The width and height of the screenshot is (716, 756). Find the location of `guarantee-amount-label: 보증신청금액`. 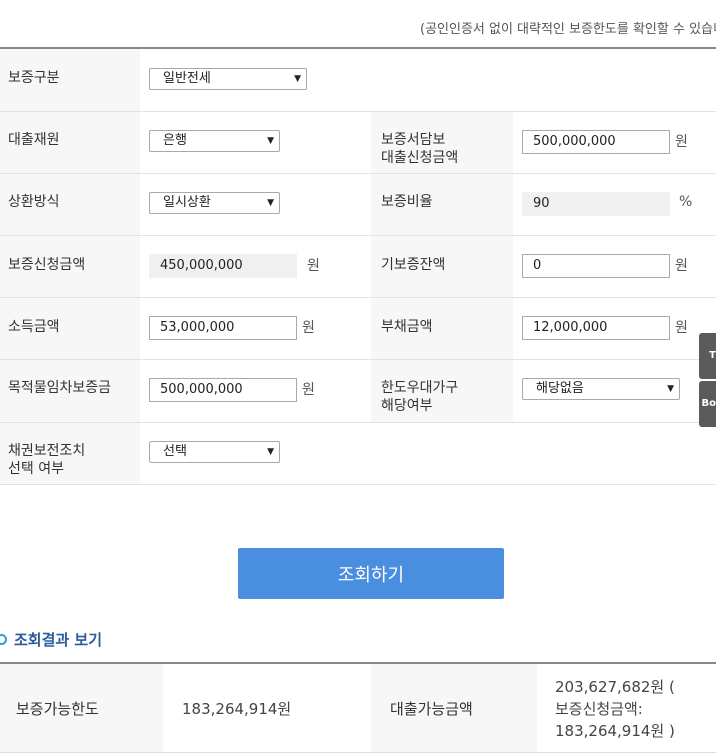

guarantee-amount-label: 보증신청금액 is located at coordinates (47, 265).